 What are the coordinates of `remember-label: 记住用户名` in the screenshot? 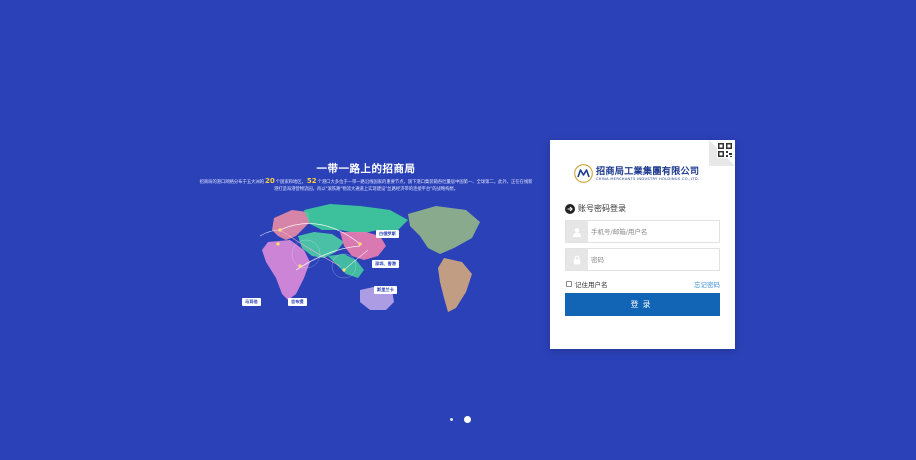 It's located at (591, 285).